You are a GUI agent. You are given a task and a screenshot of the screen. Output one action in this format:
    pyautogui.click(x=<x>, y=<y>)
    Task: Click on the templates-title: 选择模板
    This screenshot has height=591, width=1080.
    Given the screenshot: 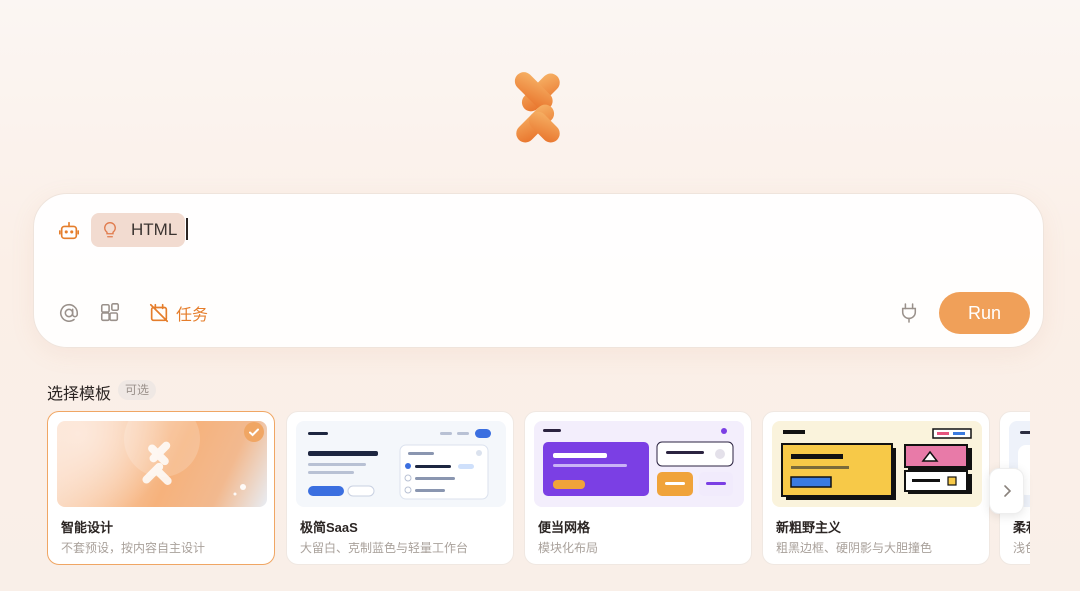 What is the action you would take?
    pyautogui.click(x=79, y=394)
    